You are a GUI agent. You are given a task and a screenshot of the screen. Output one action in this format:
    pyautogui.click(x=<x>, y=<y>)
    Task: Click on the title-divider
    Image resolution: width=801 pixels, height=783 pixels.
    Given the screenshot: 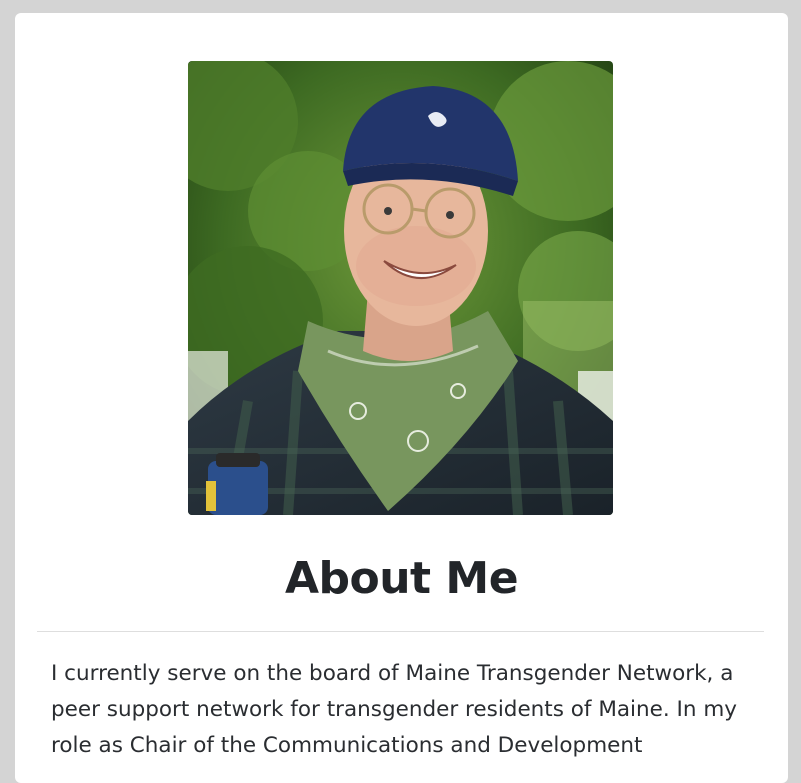 What is the action you would take?
    pyautogui.click(x=400, y=631)
    